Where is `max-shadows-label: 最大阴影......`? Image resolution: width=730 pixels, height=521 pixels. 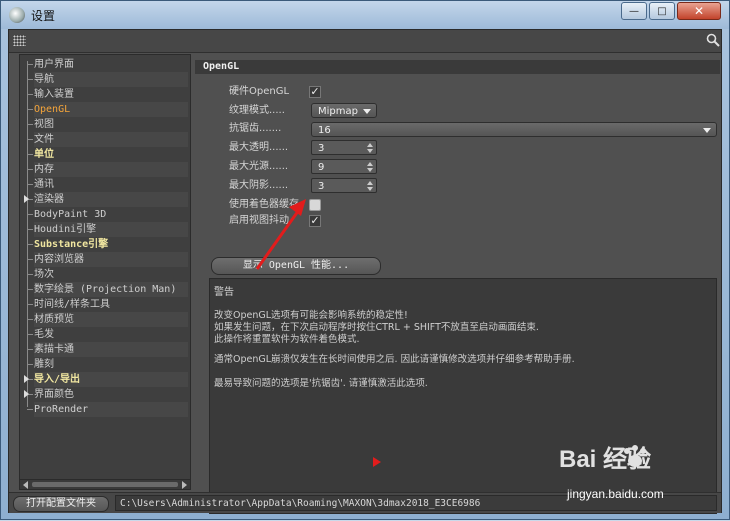 max-shadows-label: 最大阴影...... is located at coordinates (259, 185).